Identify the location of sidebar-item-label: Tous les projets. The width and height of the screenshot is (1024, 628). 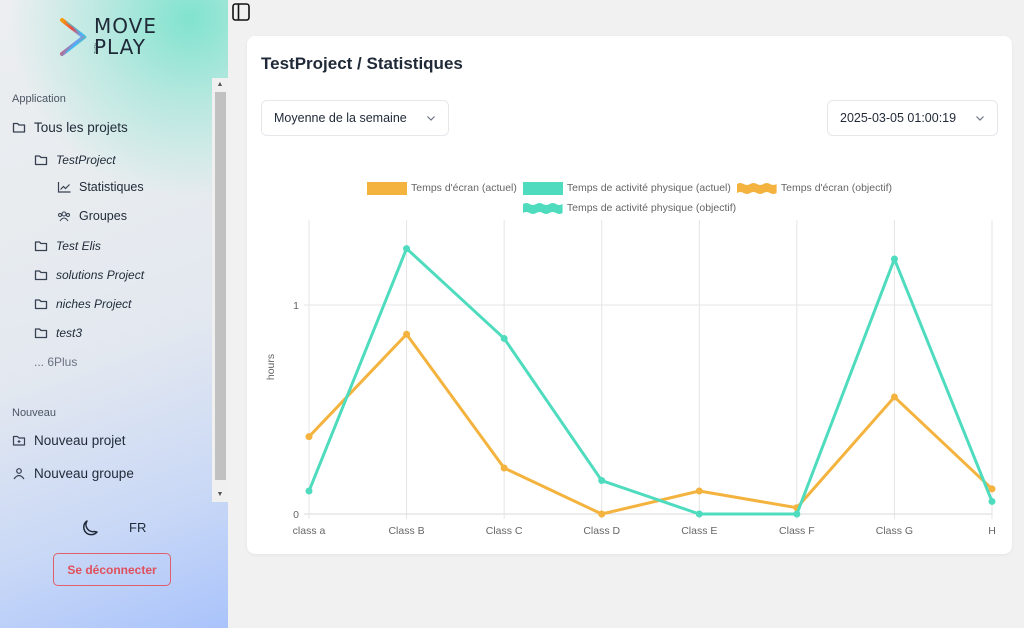
(81, 127).